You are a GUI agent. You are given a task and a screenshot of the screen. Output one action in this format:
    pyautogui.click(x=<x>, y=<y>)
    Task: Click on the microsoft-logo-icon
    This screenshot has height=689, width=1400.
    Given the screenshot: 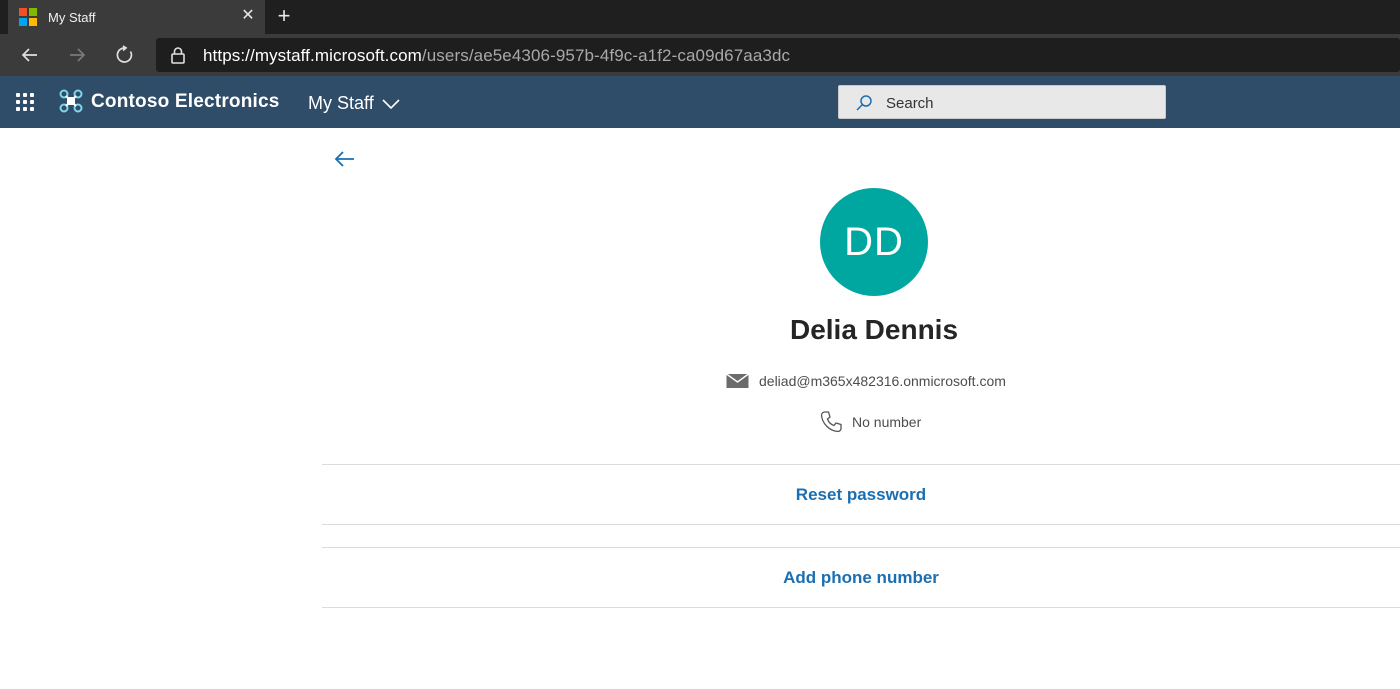 What is the action you would take?
    pyautogui.click(x=28, y=17)
    